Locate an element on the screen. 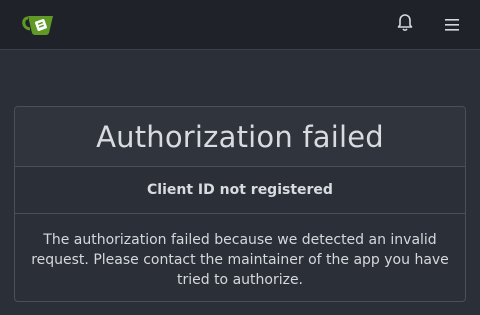  page-title: Authorization failed is located at coordinates (240, 136).